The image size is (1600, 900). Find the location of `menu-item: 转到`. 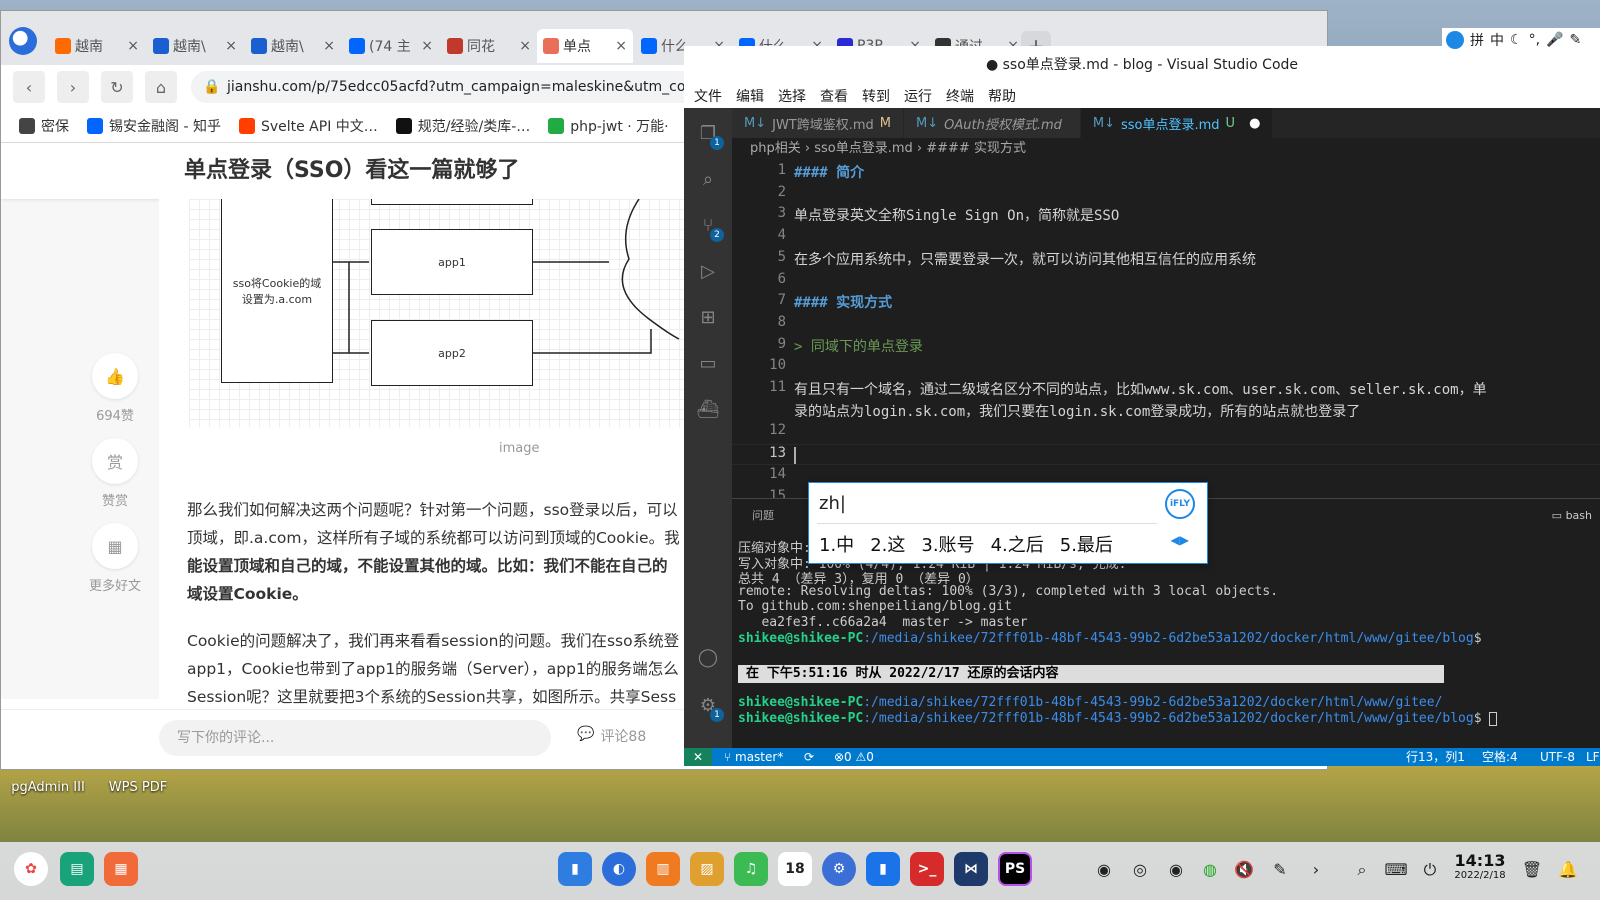

menu-item: 转到 is located at coordinates (876, 96).